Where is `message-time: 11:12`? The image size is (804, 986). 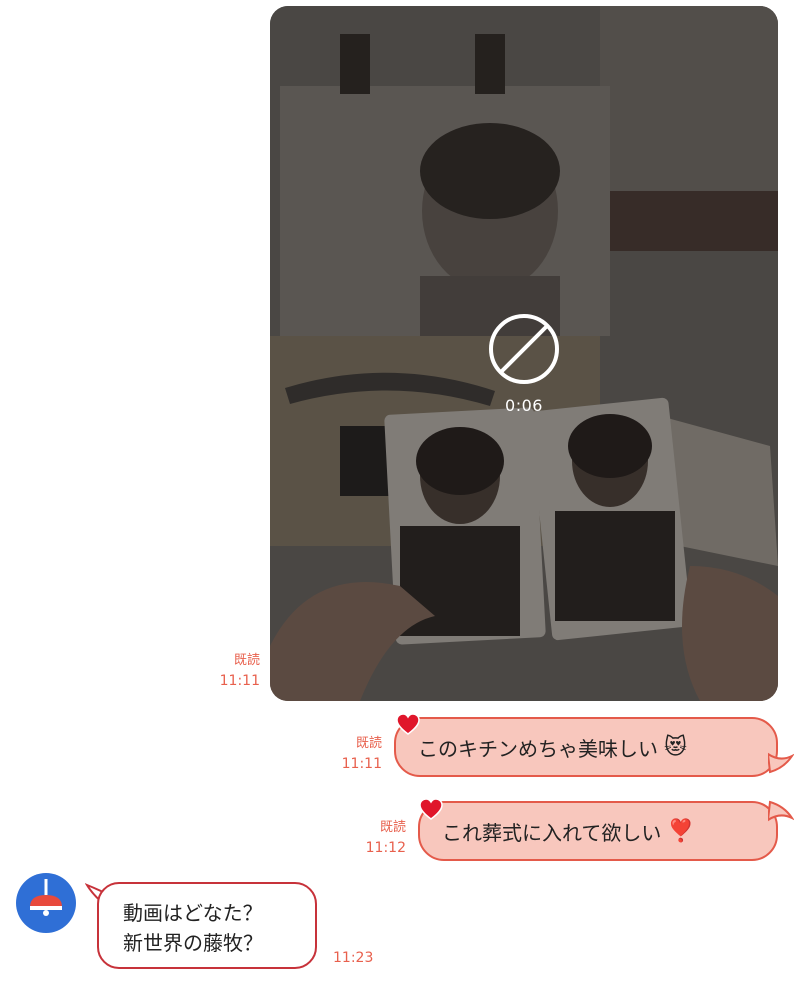 message-time: 11:12 is located at coordinates (385, 848).